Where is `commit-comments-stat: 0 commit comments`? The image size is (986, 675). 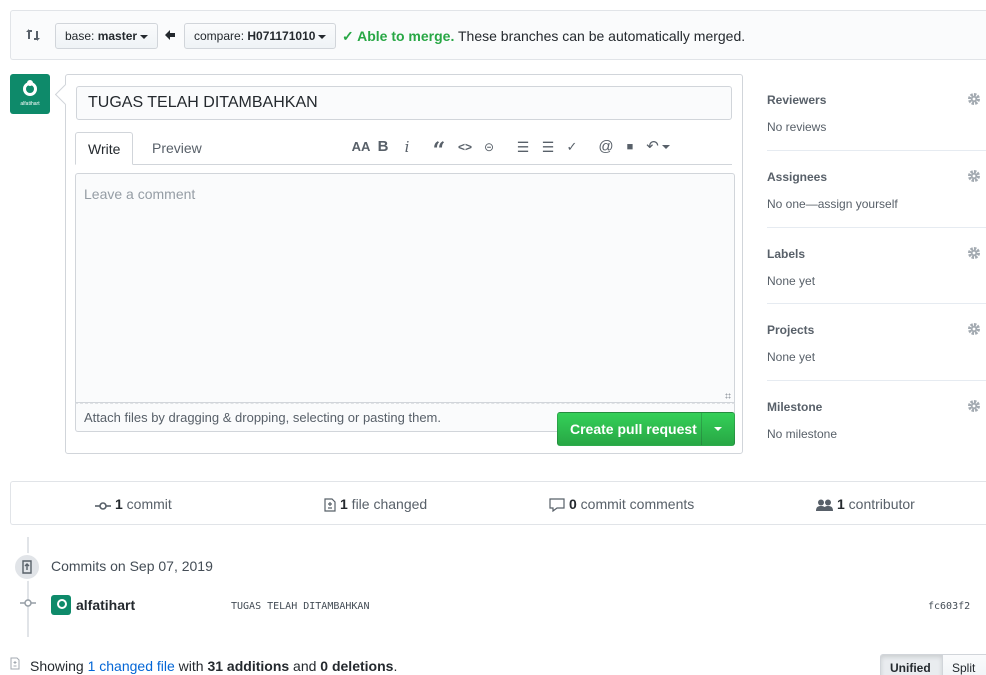
commit-comments-stat: 0 commit comments is located at coordinates (621, 504).